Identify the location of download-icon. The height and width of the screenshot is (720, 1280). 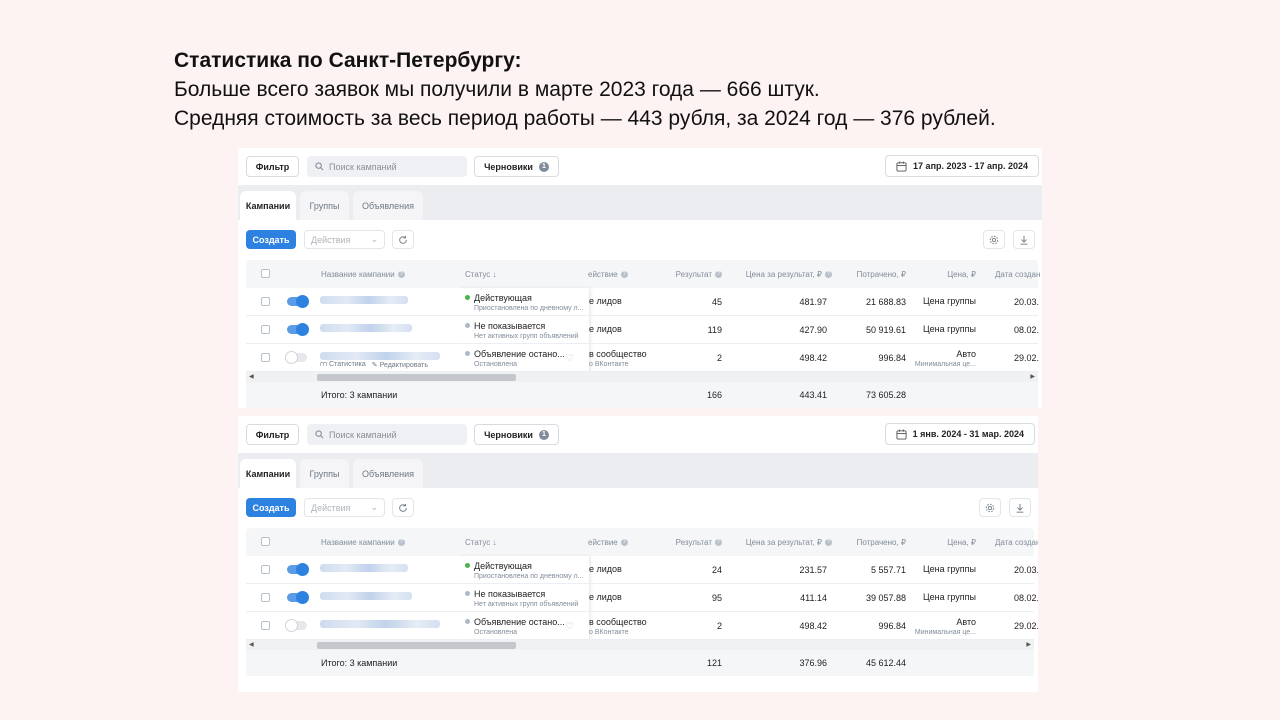
(1020, 508).